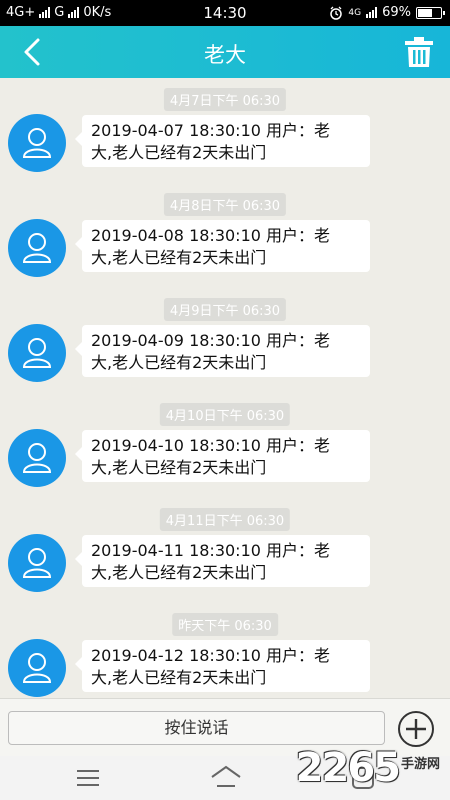 Image resolution: width=450 pixels, height=800 pixels. What do you see at coordinates (225, 13) in the screenshot?
I see `status-bar: 4G+ G 0K/s 14:30 4G 69%` at bounding box center [225, 13].